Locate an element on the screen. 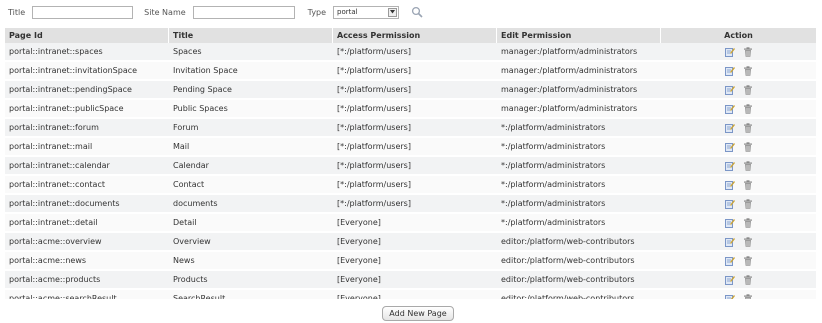 This screenshot has width=822, height=323. column-header-access-permission: Access Permission is located at coordinates (415, 35).